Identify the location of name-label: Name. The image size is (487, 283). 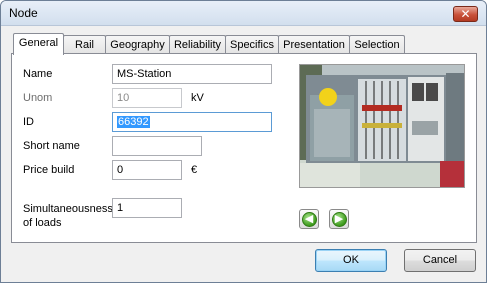
(38, 74).